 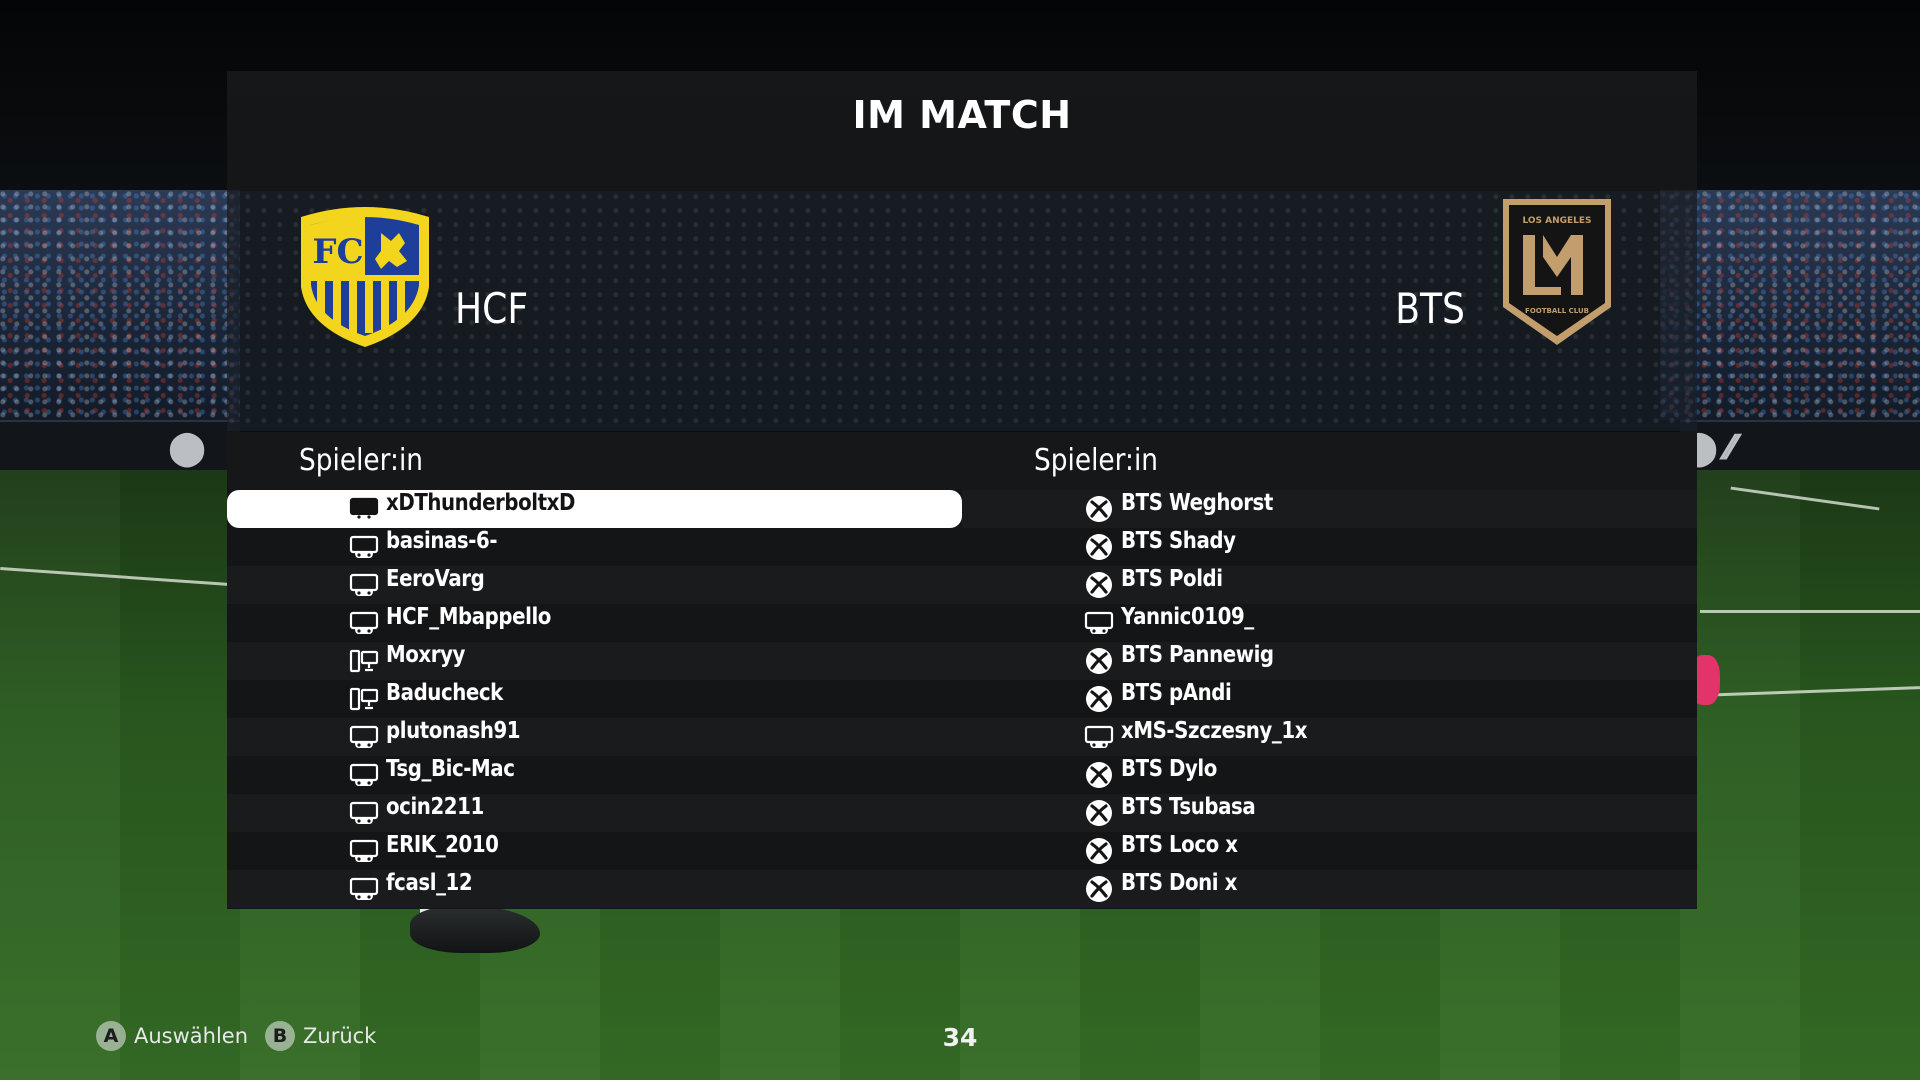 I want to click on home-player-row: plutonash91, so click(x=594, y=737).